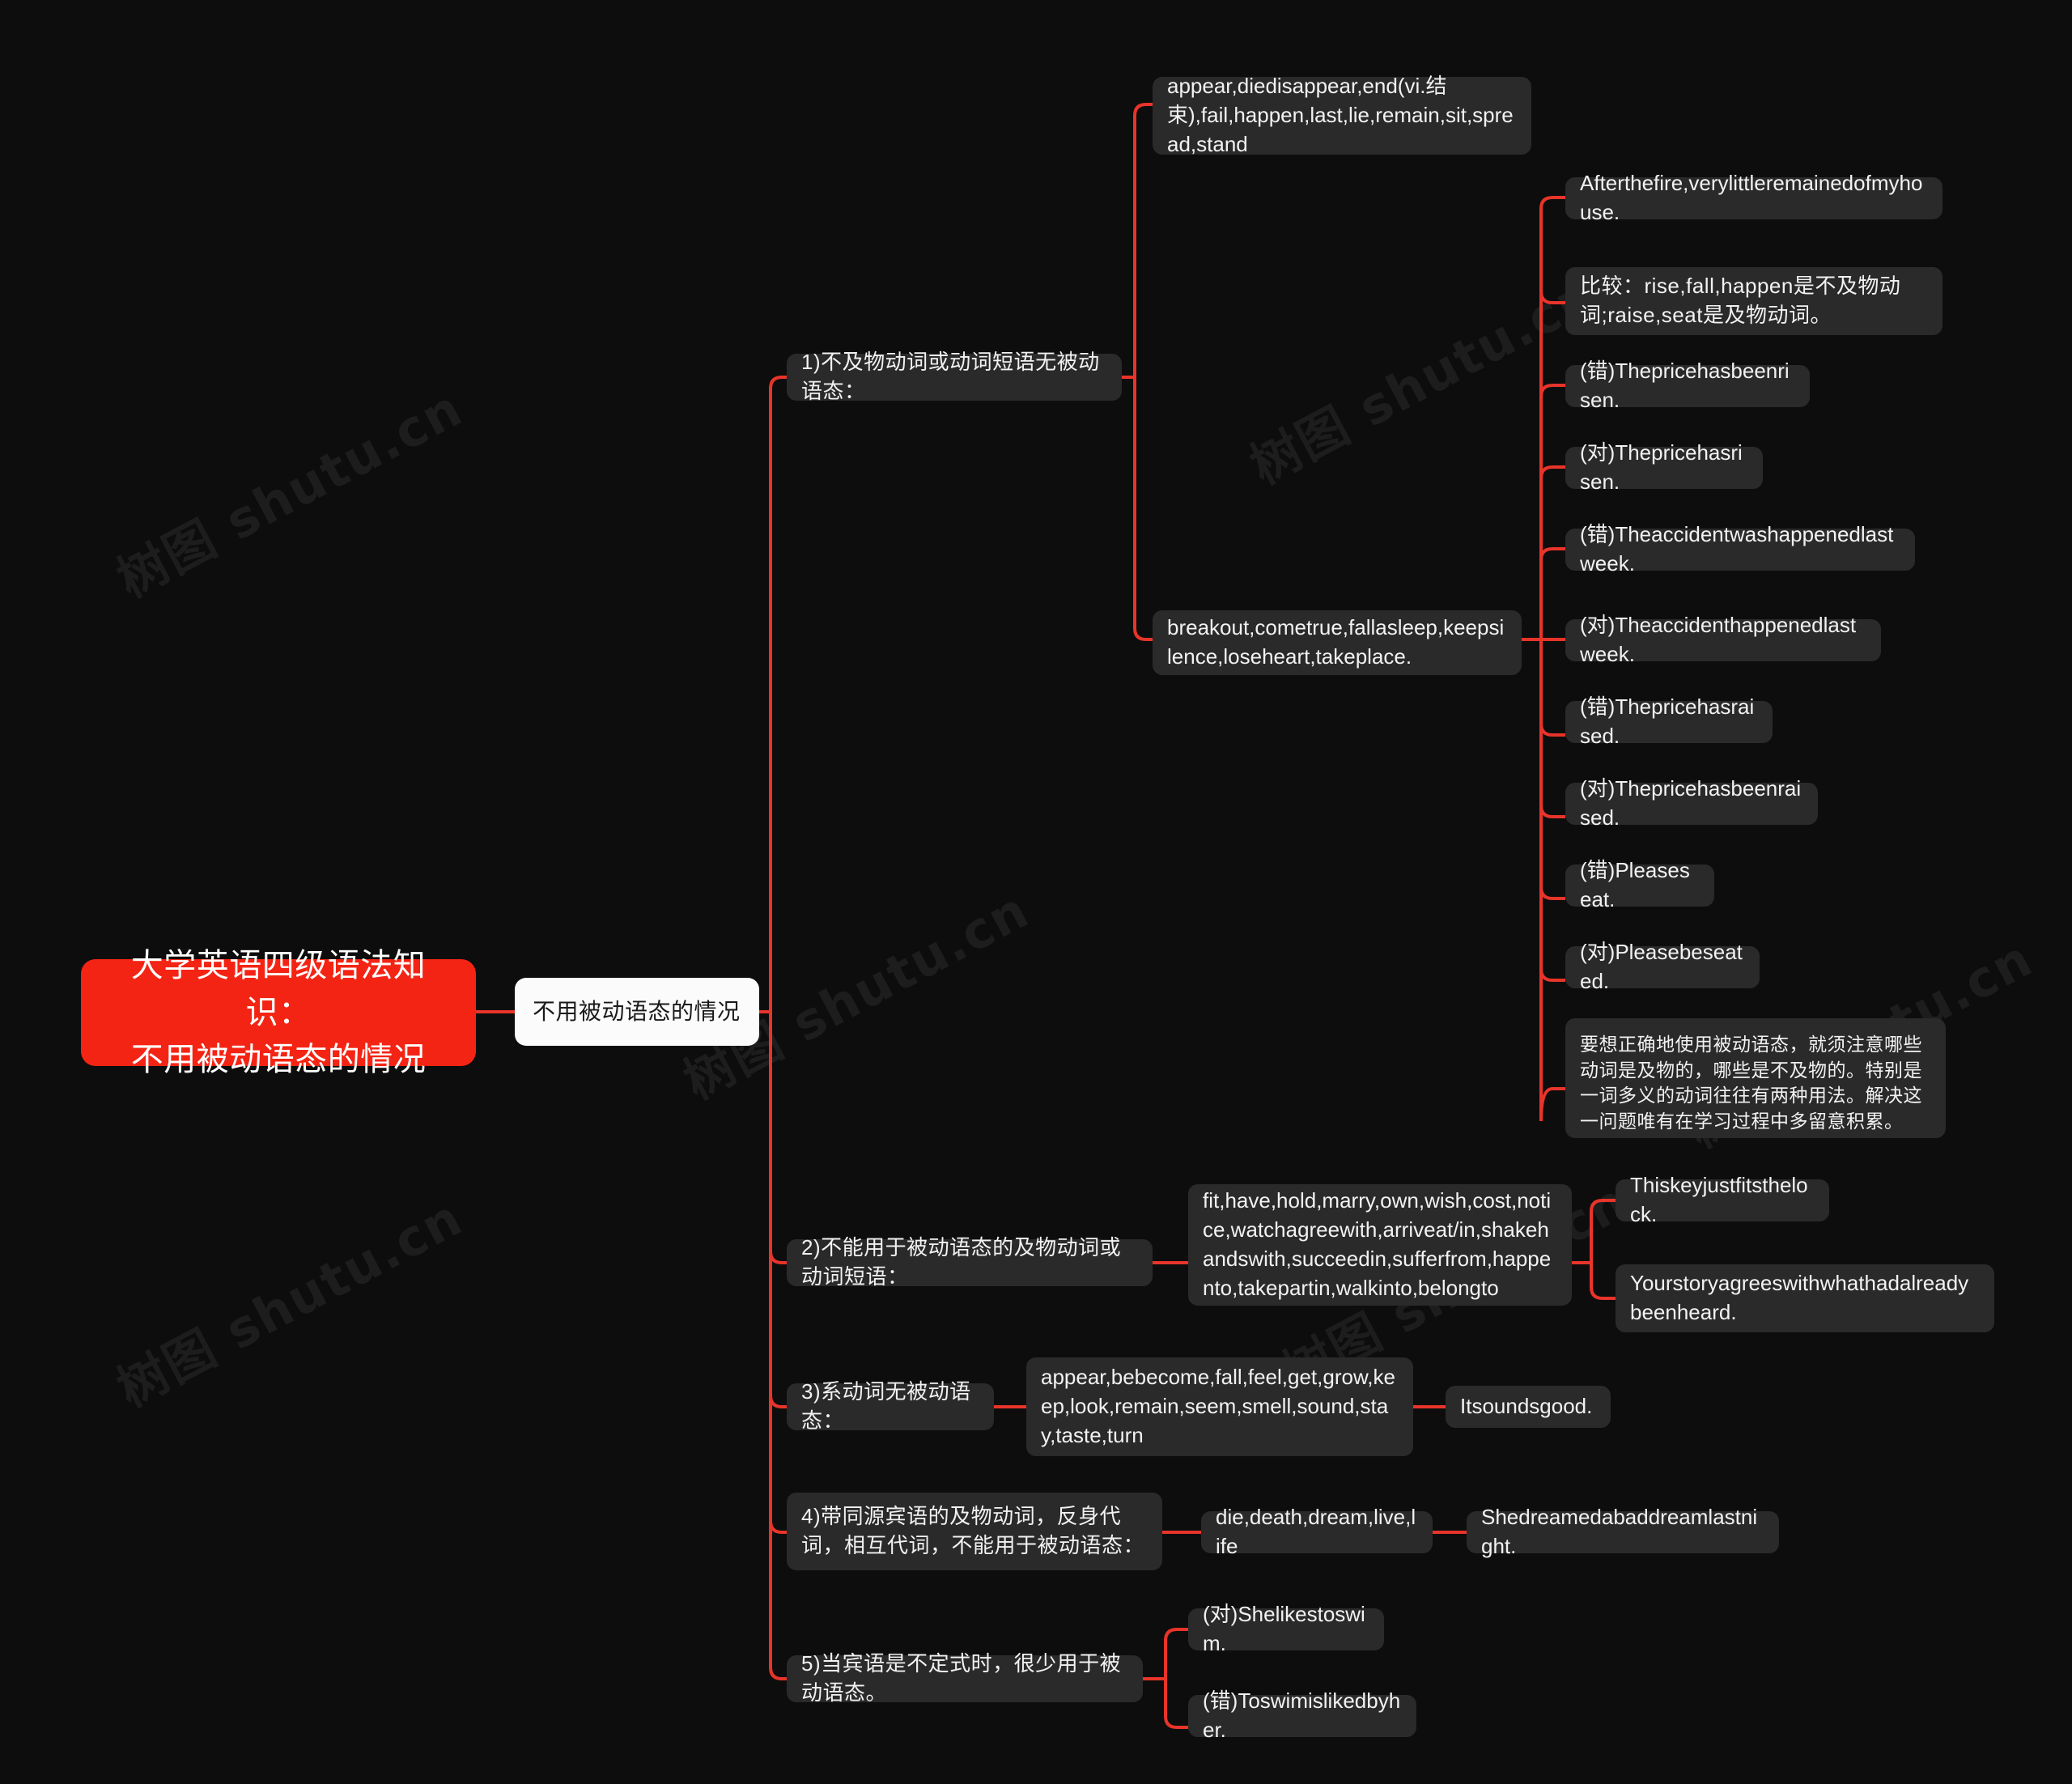 The height and width of the screenshot is (1784, 2072). Describe the element at coordinates (1722, 1199) in the screenshot. I see `leaf-node: Thiskeyjustfitsthelock.` at that location.